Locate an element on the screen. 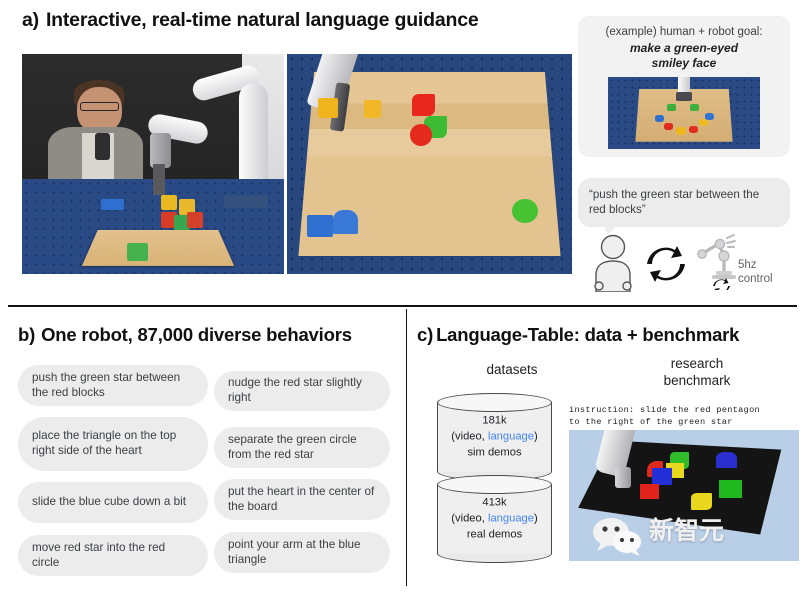 The image size is (805, 599). example-goal-text: make a green-eyed smiley face is located at coordinates (684, 56).